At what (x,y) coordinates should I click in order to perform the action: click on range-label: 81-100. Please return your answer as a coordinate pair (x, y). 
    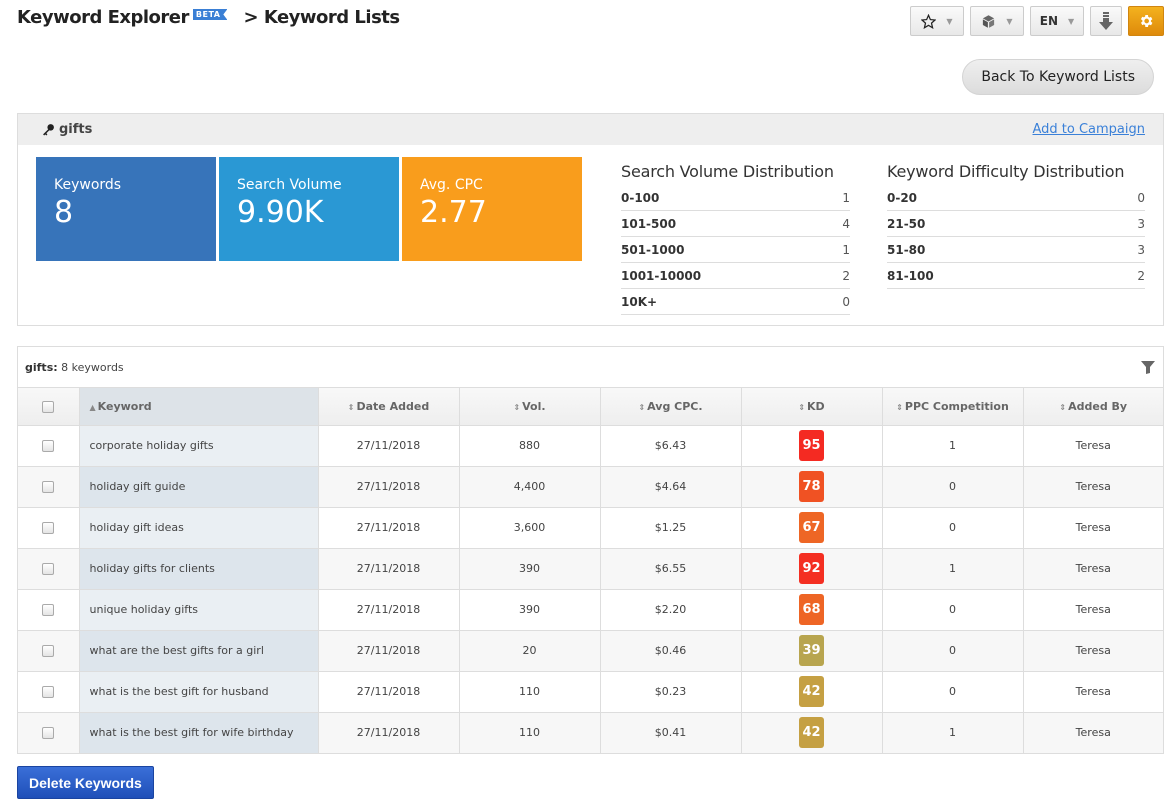
    Looking at the image, I should click on (910, 275).